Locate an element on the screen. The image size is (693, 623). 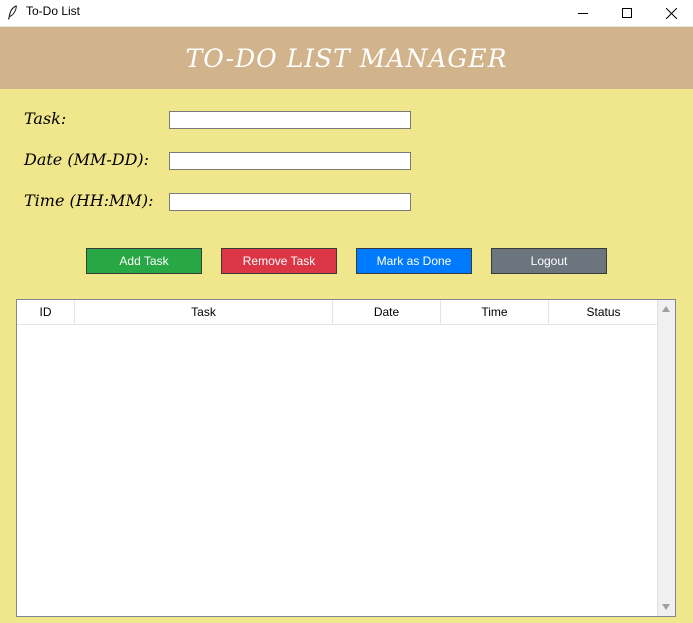
minimize-icon is located at coordinates (583, 13).